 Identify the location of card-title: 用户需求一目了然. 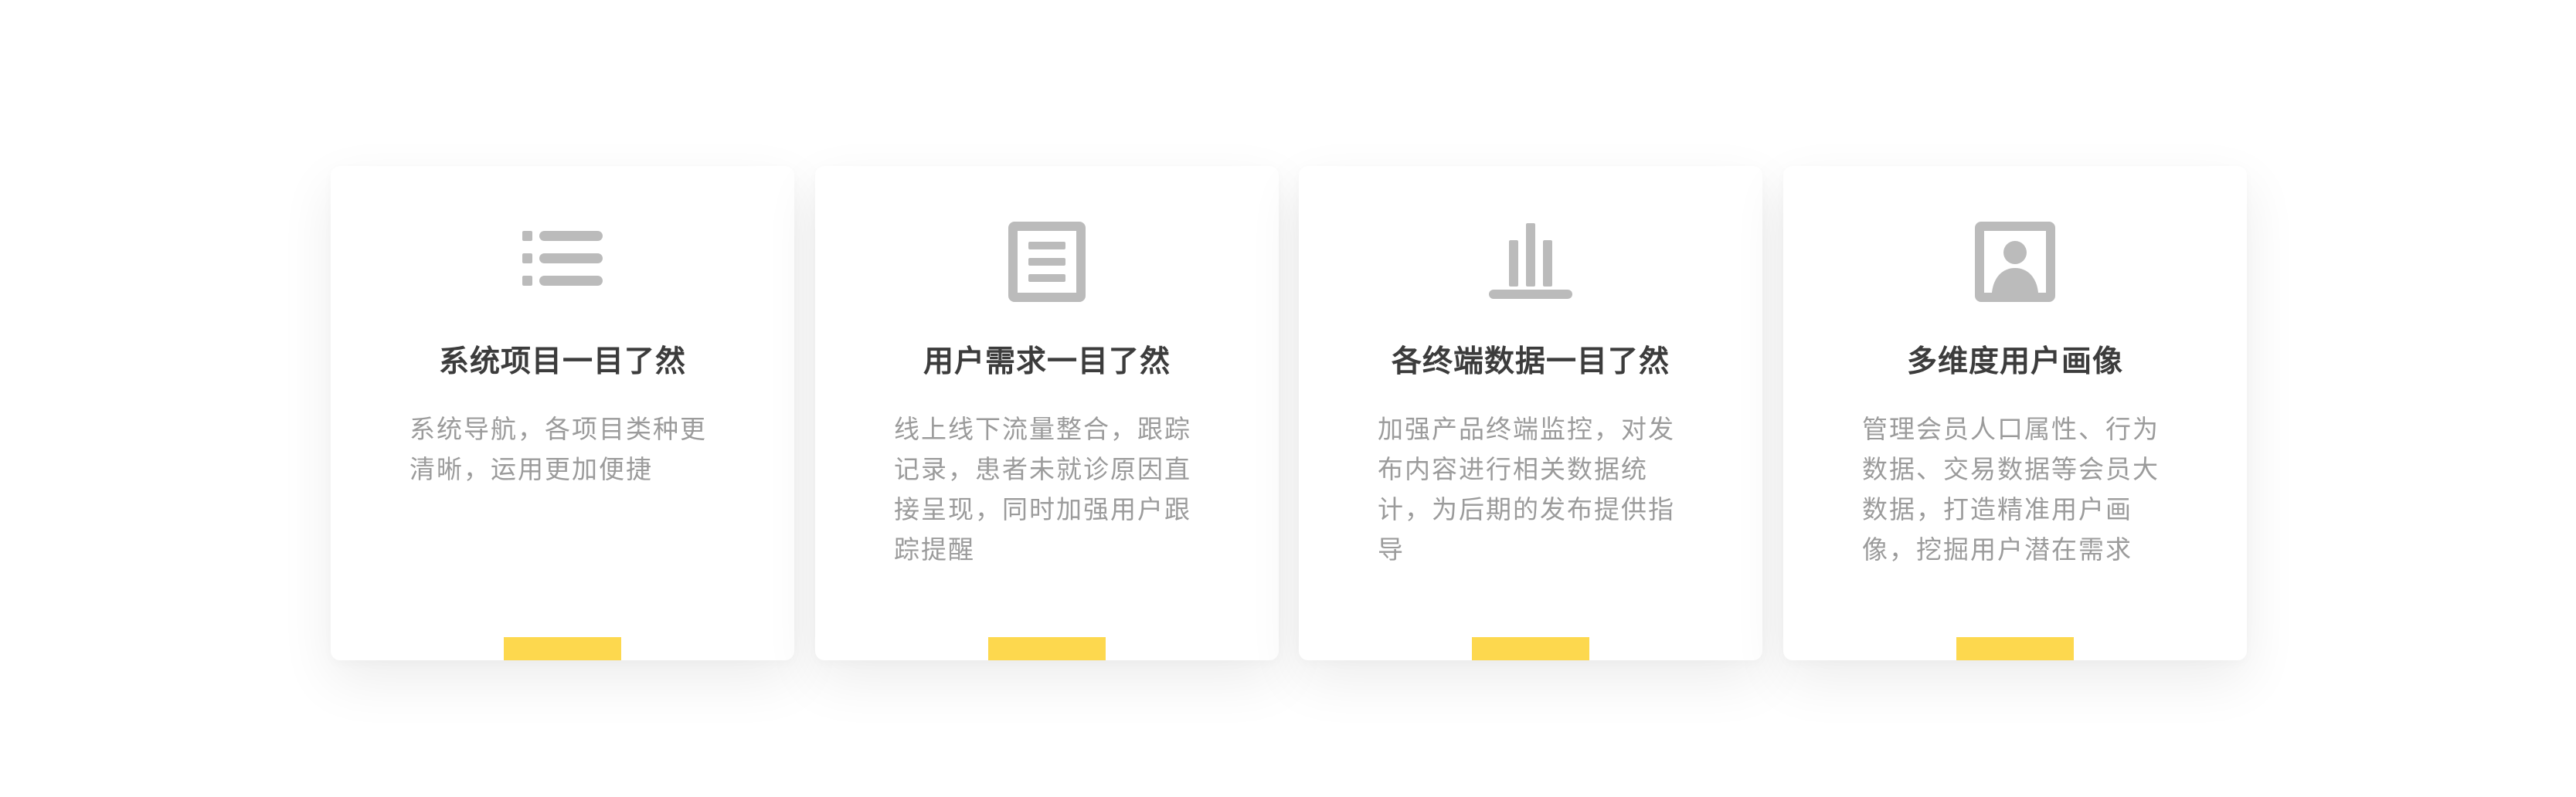
(1047, 361).